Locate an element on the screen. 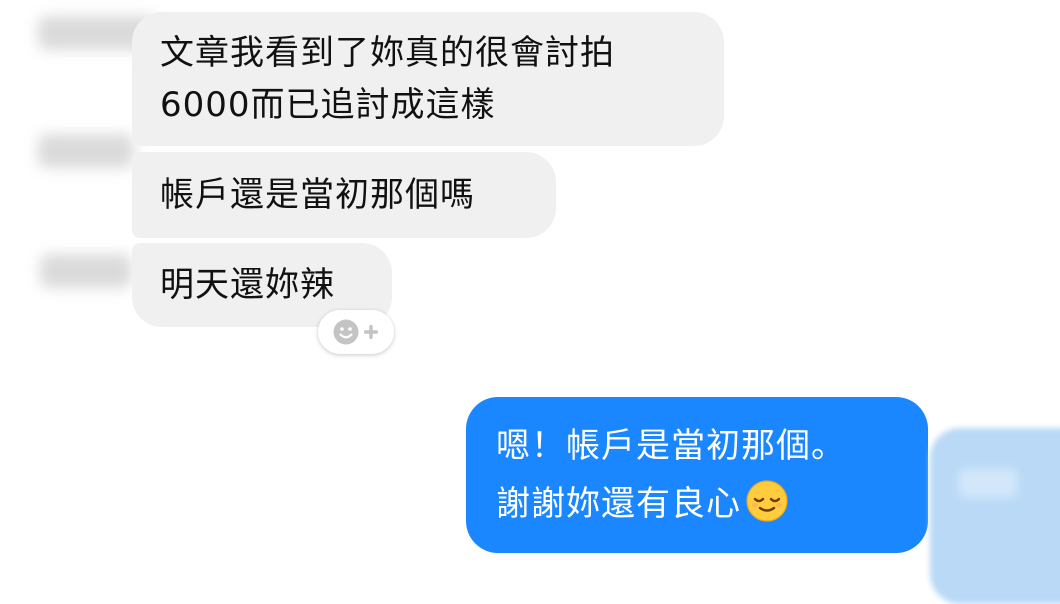  incoming-message-bubble: 帳戶還是當初那個嗎 is located at coordinates (344, 195).